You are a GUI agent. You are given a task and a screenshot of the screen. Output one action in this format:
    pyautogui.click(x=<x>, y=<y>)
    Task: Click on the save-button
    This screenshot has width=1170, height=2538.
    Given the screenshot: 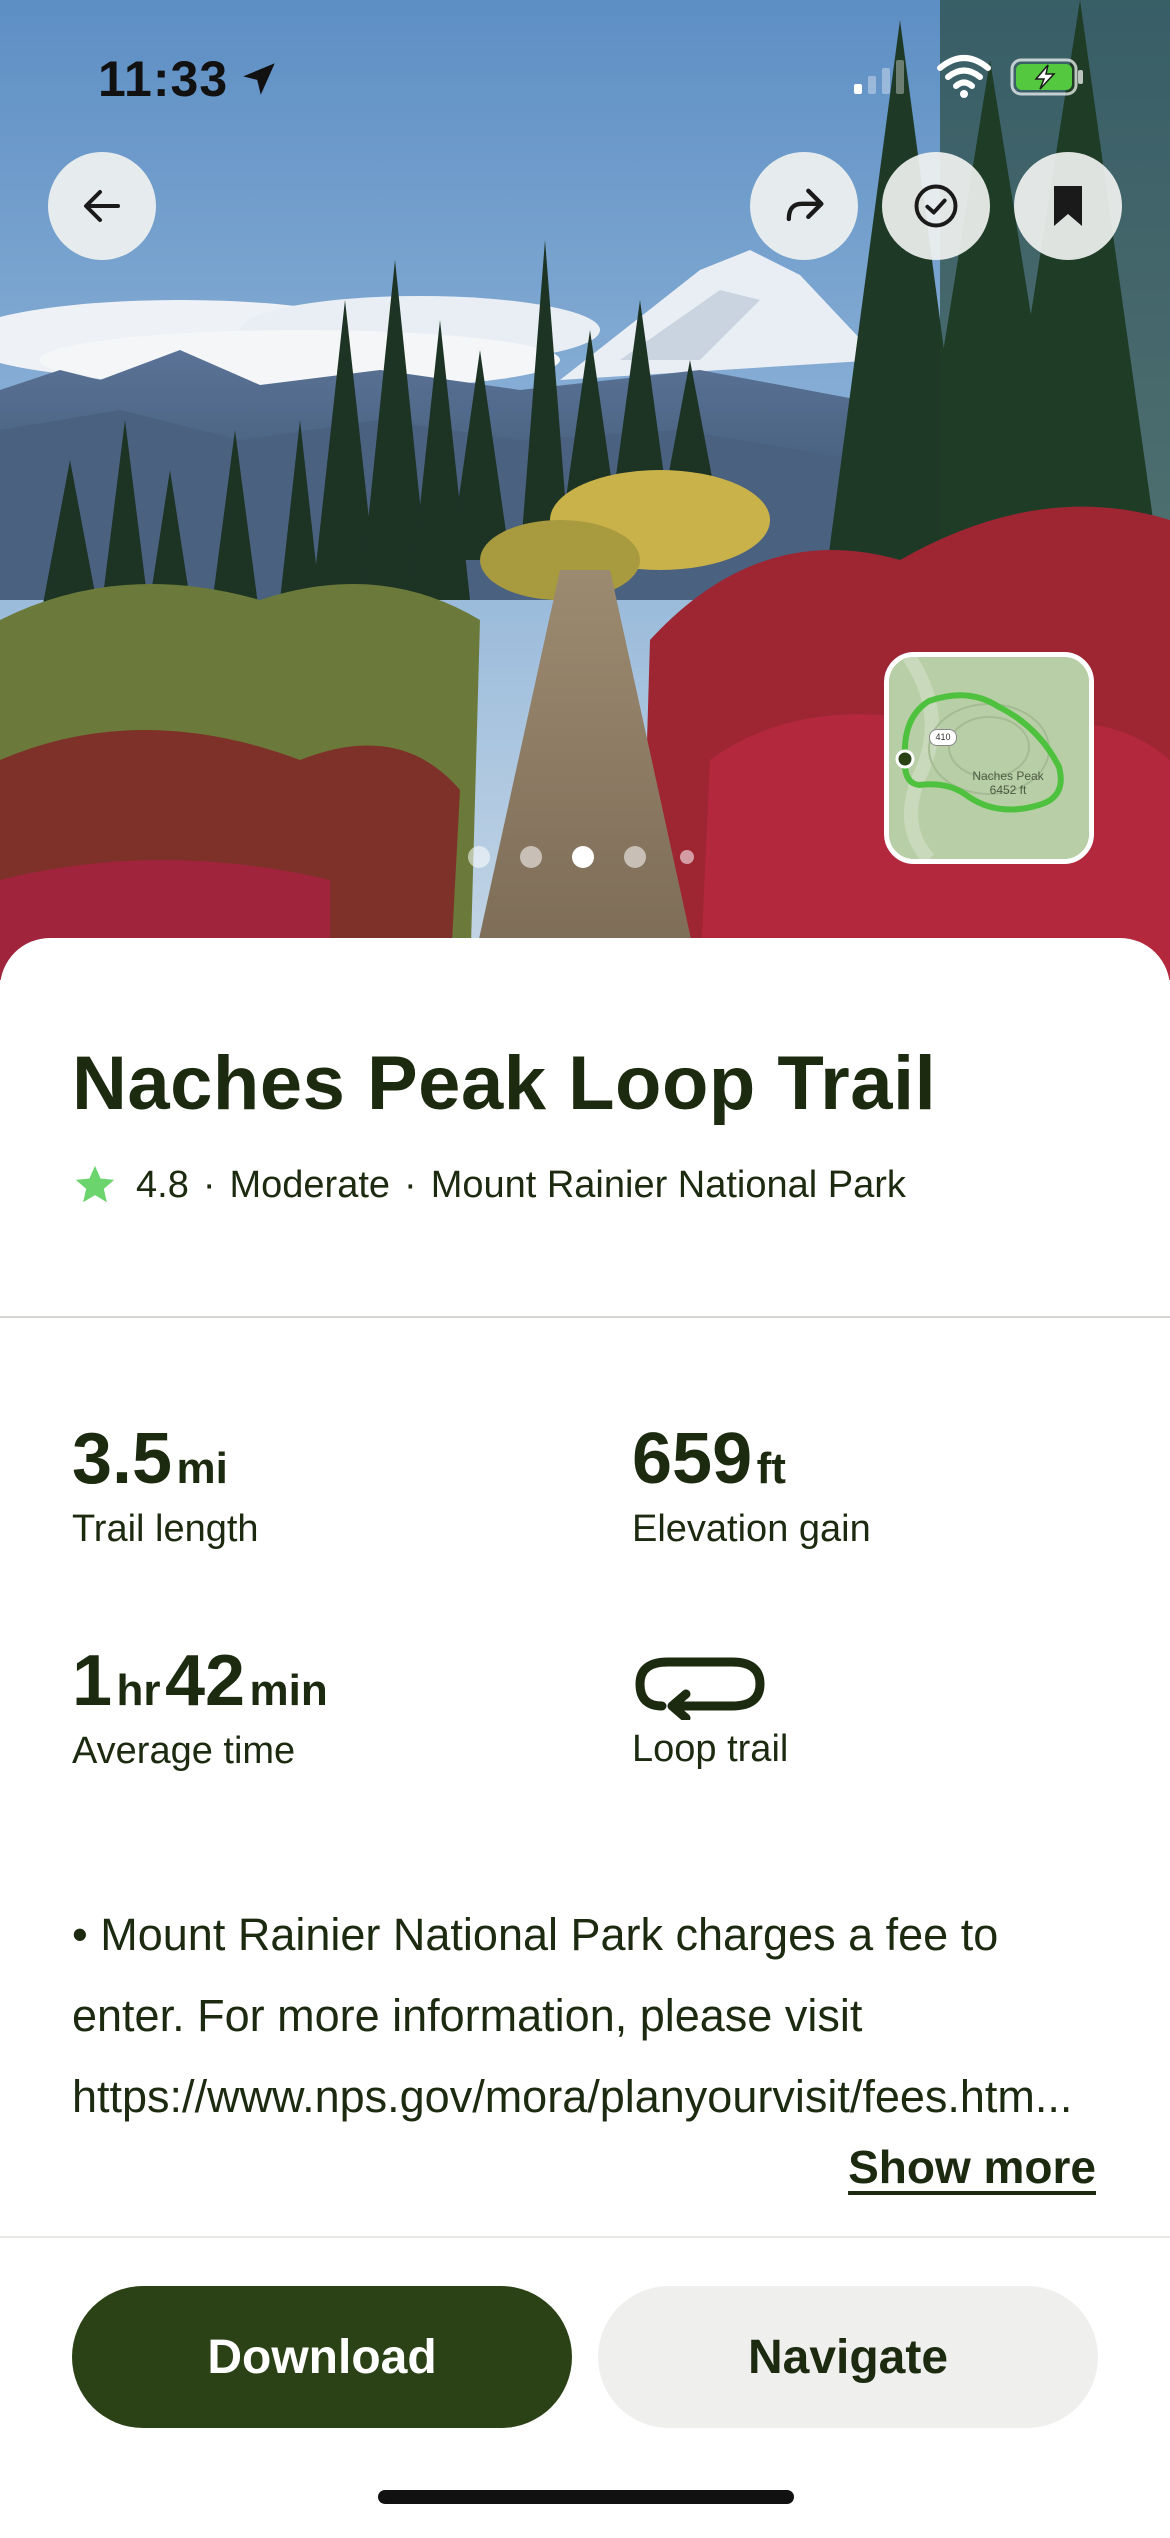 What is the action you would take?
    pyautogui.click(x=1068, y=206)
    